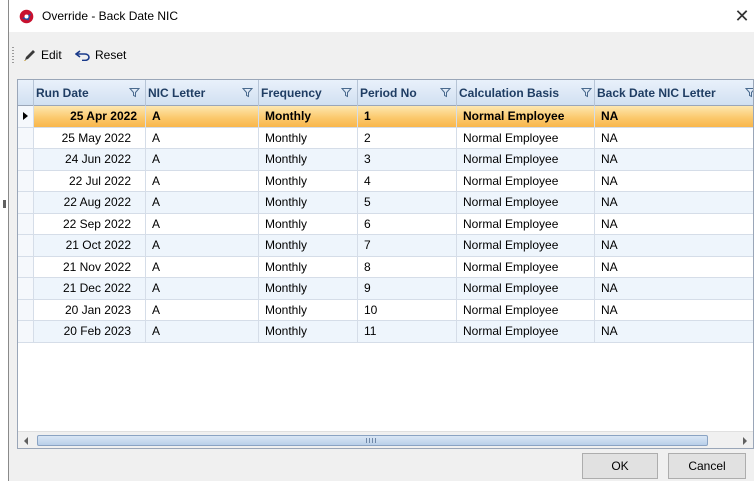 The image size is (754, 481). What do you see at coordinates (407, 332) in the screenshot?
I see `cell-period-no: 11` at bounding box center [407, 332].